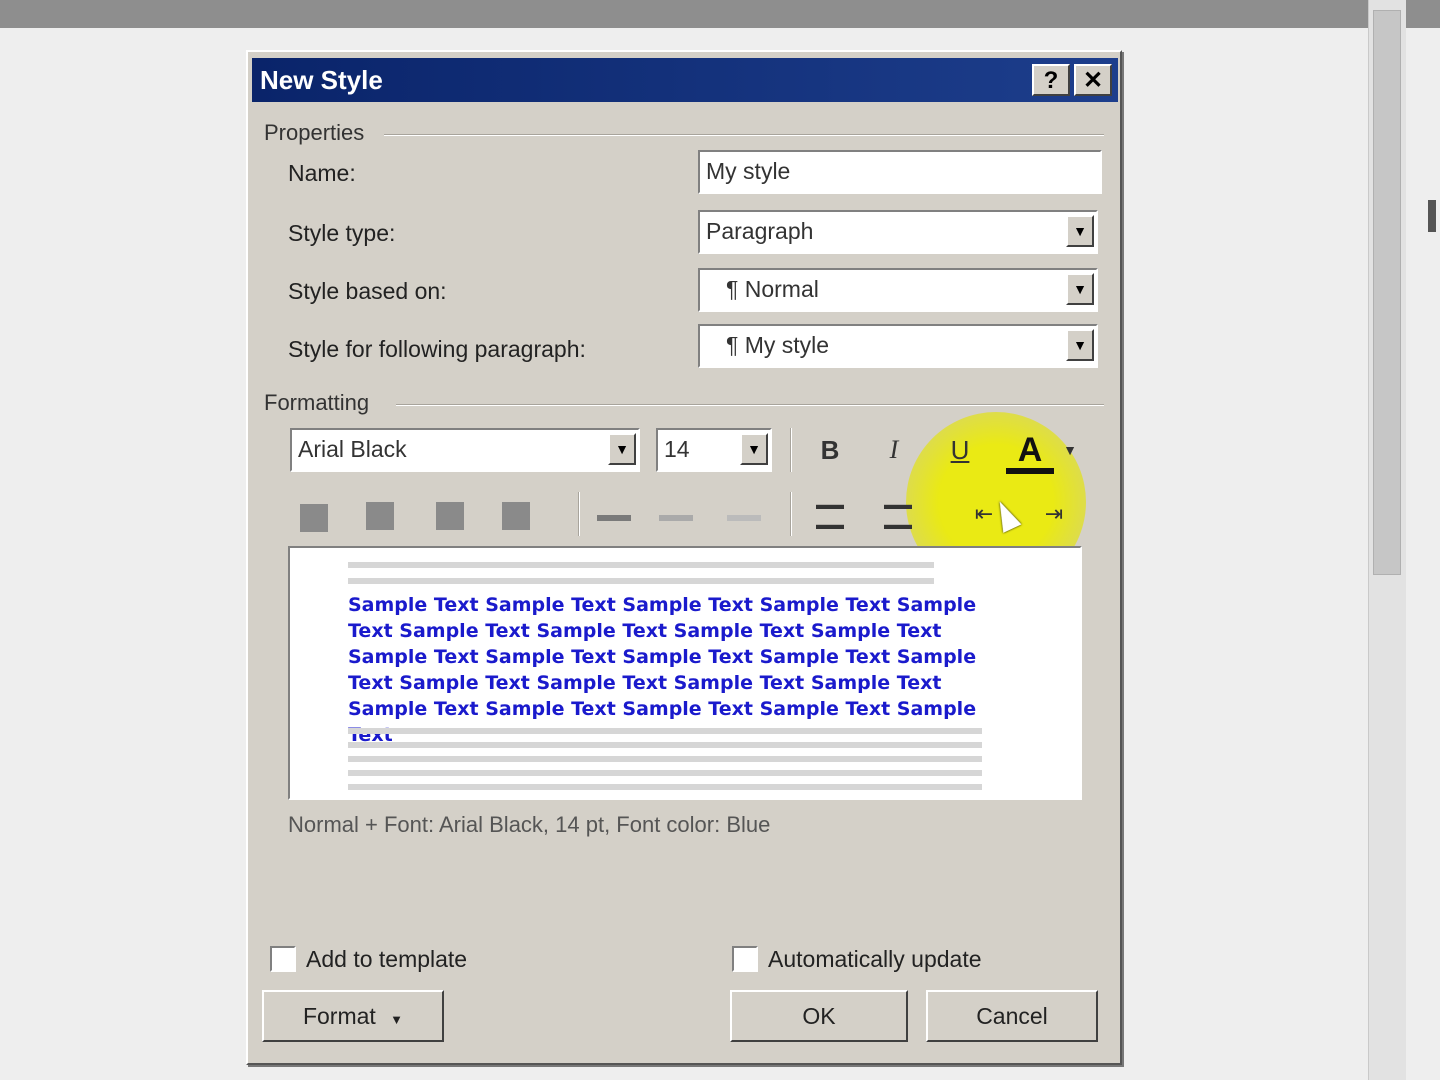  Describe the element at coordinates (1070, 450) in the screenshot. I see `font-color-dropdown: ▼` at that location.